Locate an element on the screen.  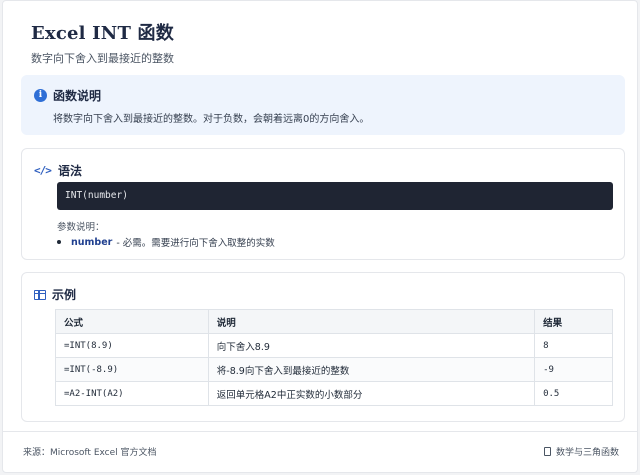
result-cell: 0.5 is located at coordinates (573, 393).